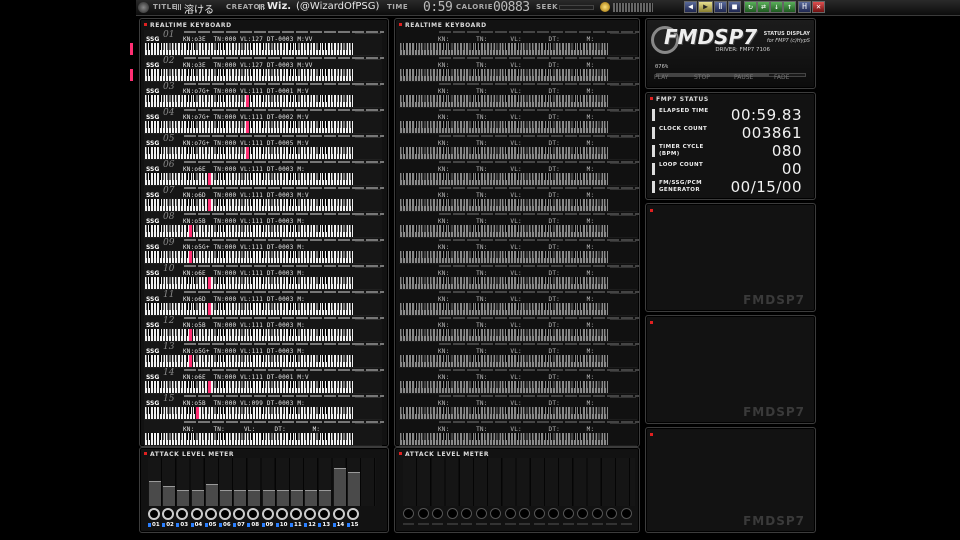 This screenshot has width=960, height=540. Describe the element at coordinates (633, 7) in the screenshot. I see `volume-meter` at that location.